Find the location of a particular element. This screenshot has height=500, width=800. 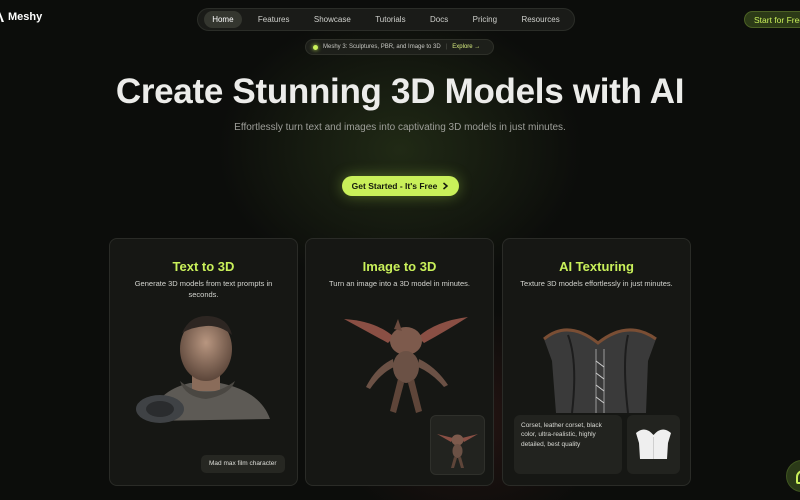

nav-pricing: Pricing is located at coordinates (485, 19).